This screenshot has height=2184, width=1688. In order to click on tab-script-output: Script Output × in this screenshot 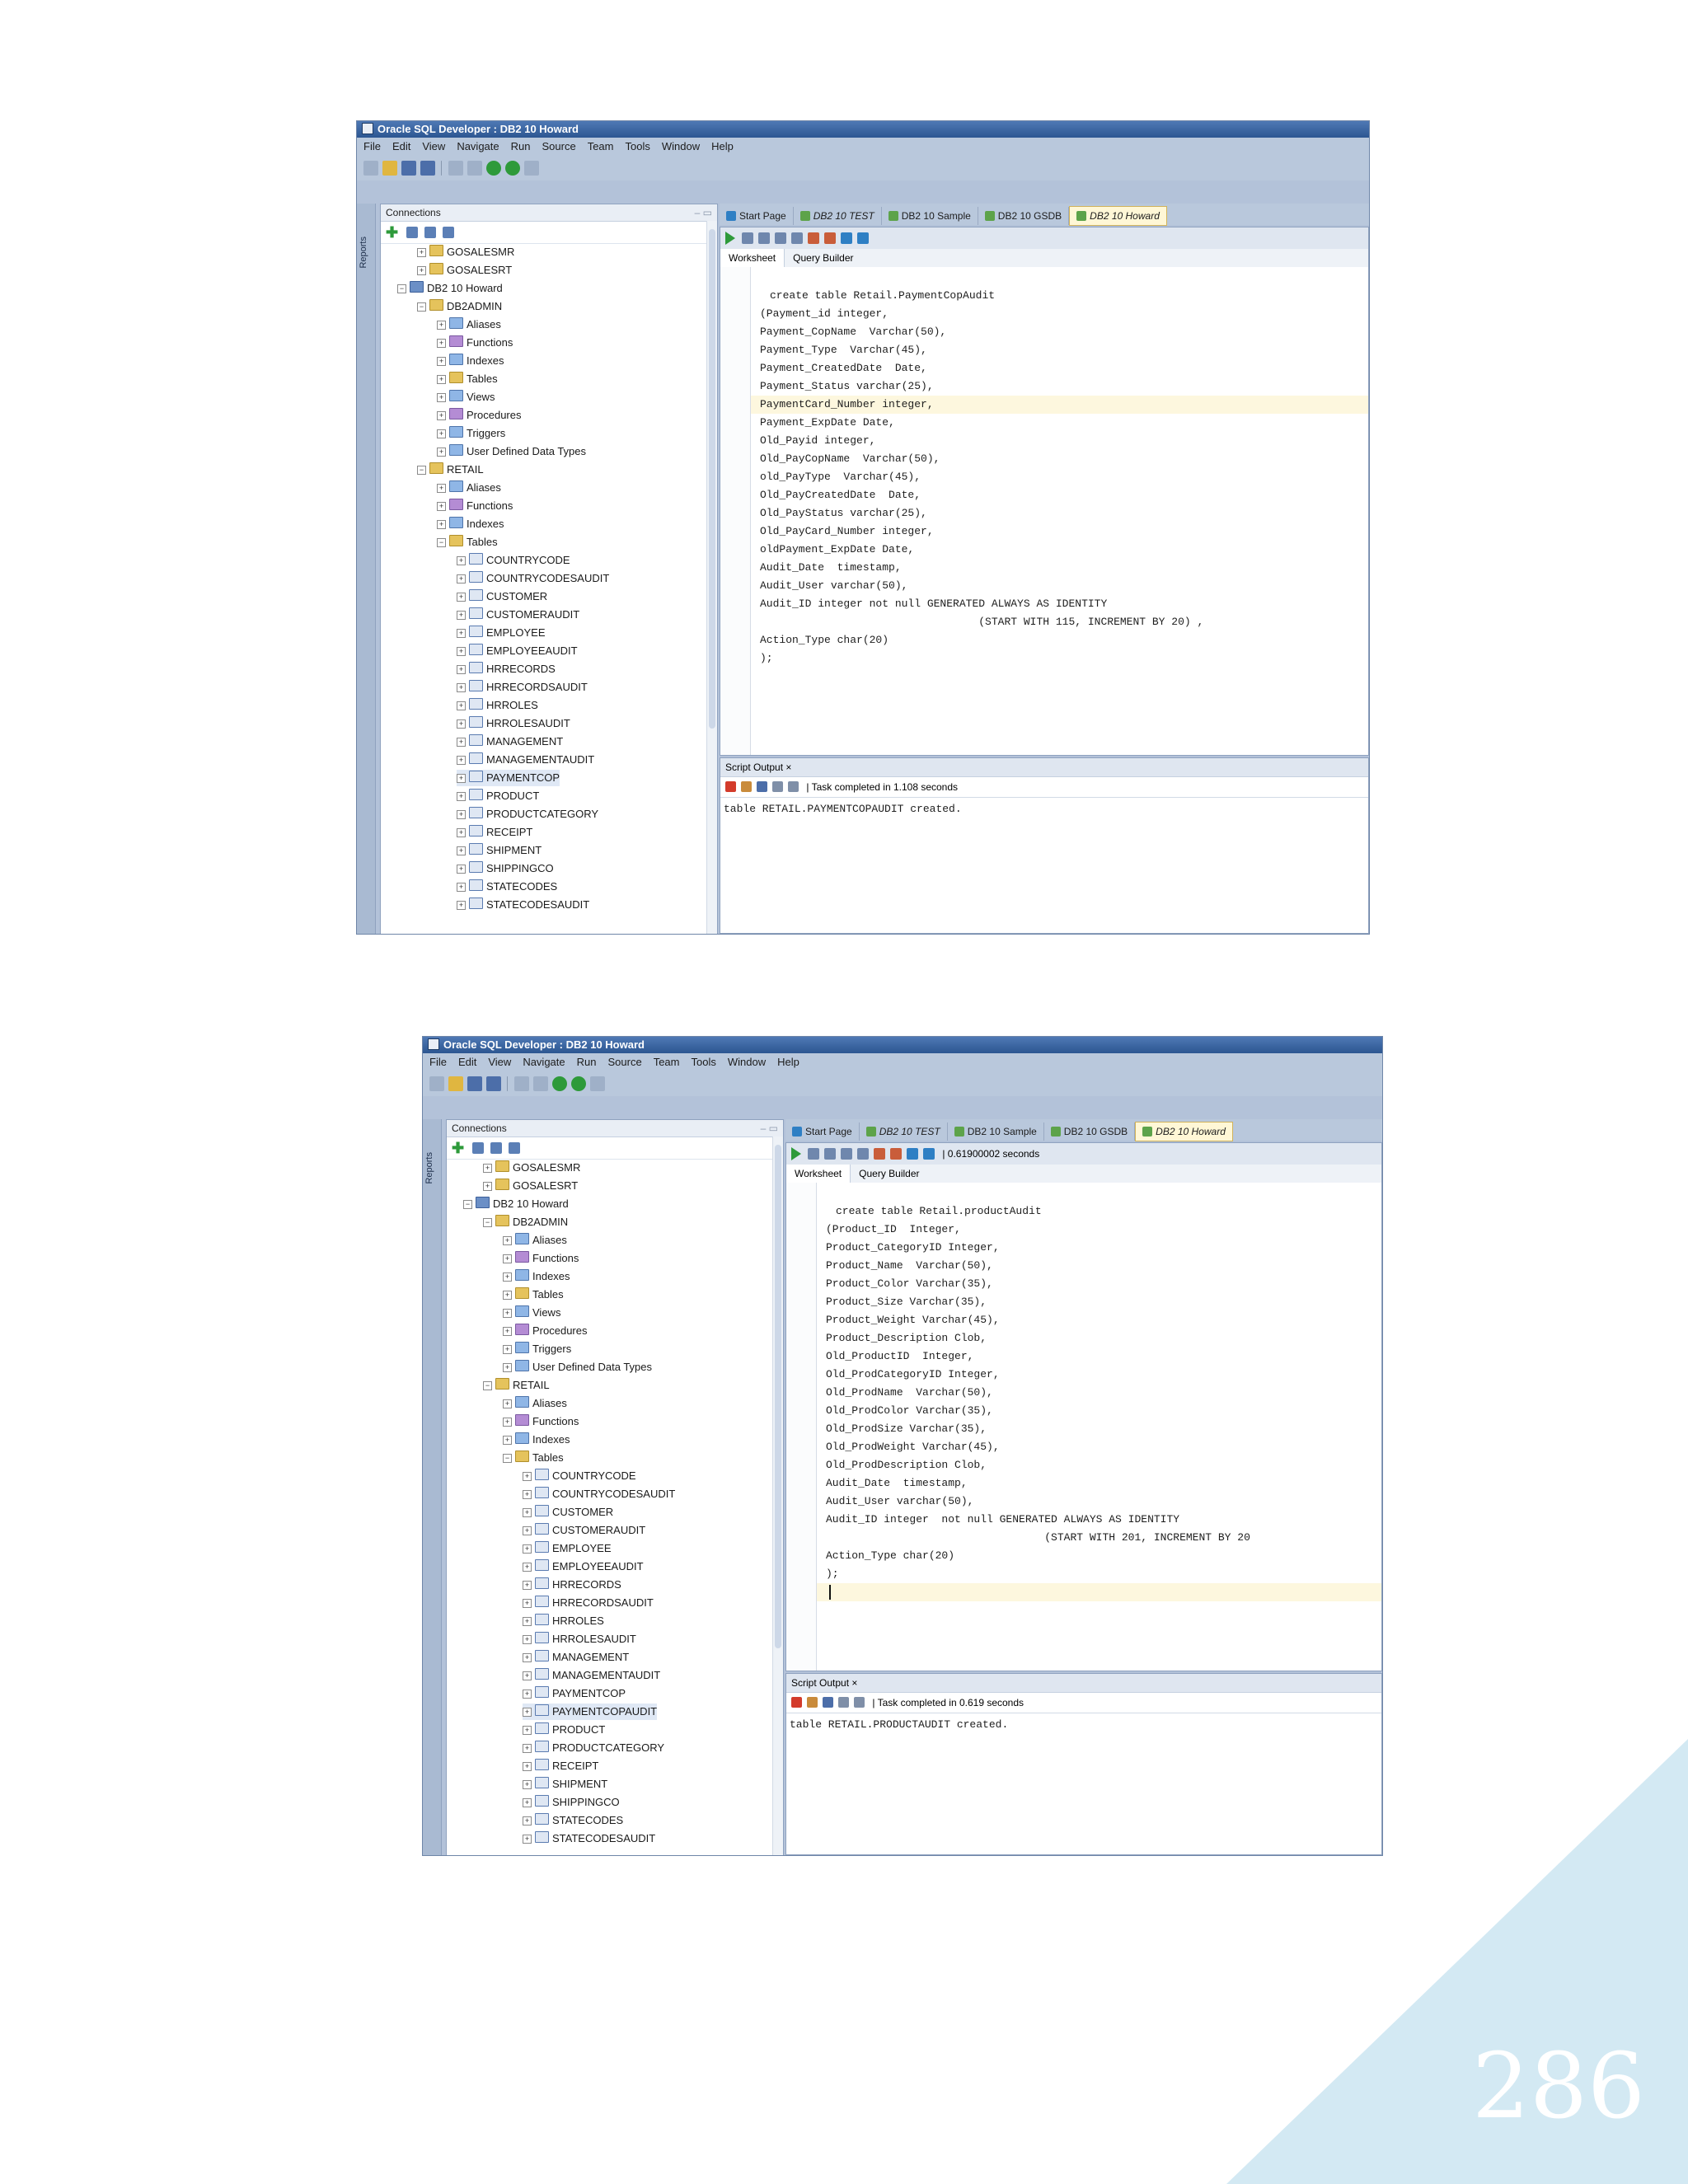, I will do `click(1044, 767)`.